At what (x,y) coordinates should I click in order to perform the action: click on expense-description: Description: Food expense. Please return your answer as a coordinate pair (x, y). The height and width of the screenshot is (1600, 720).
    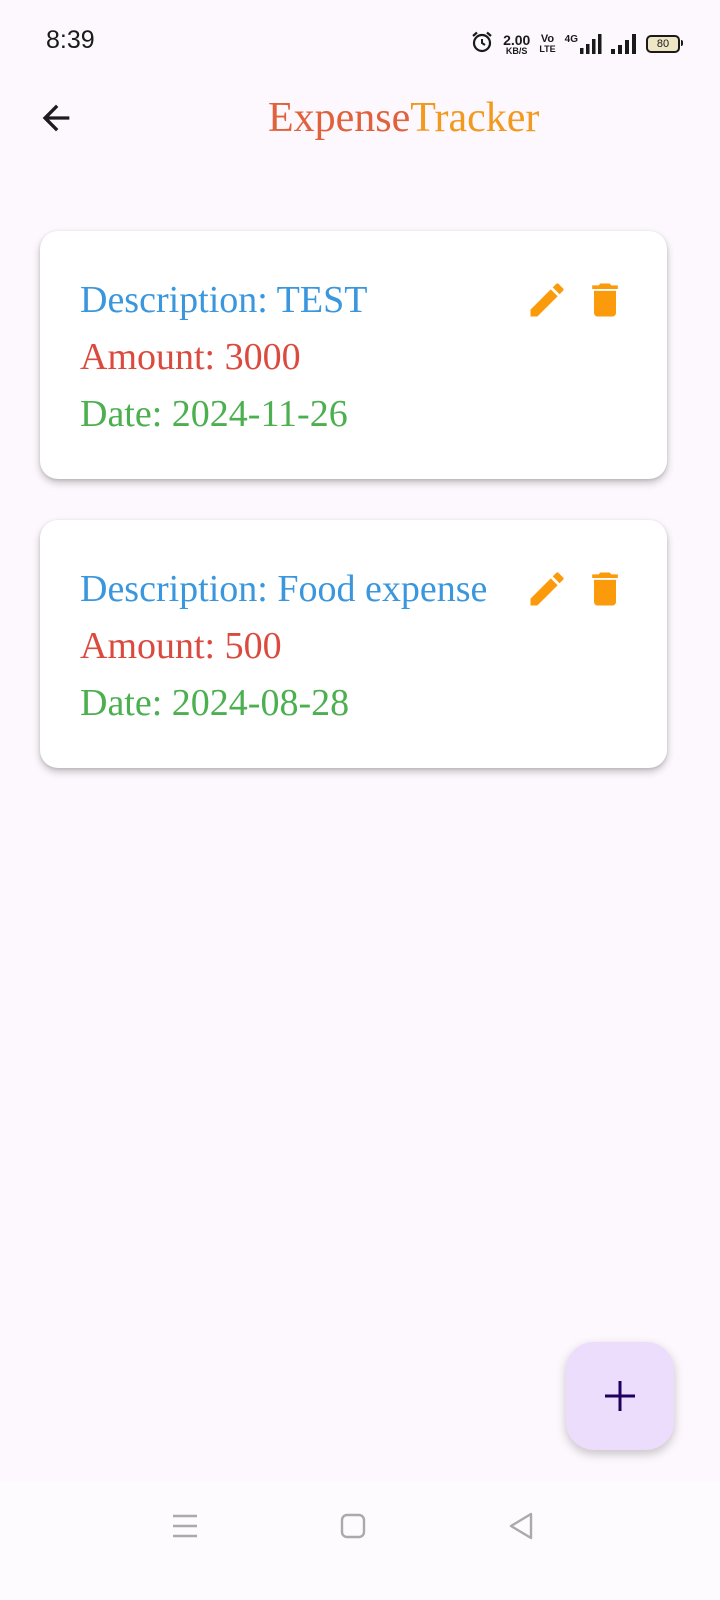
    Looking at the image, I should click on (284, 589).